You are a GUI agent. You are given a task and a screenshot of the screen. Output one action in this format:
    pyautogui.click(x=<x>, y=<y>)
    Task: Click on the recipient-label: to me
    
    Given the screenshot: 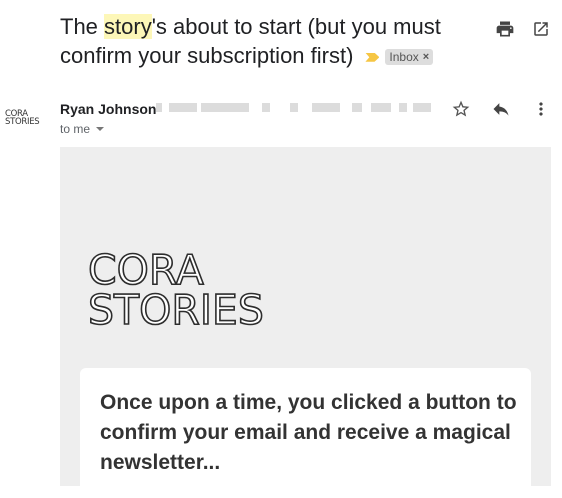 What is the action you would take?
    pyautogui.click(x=75, y=129)
    